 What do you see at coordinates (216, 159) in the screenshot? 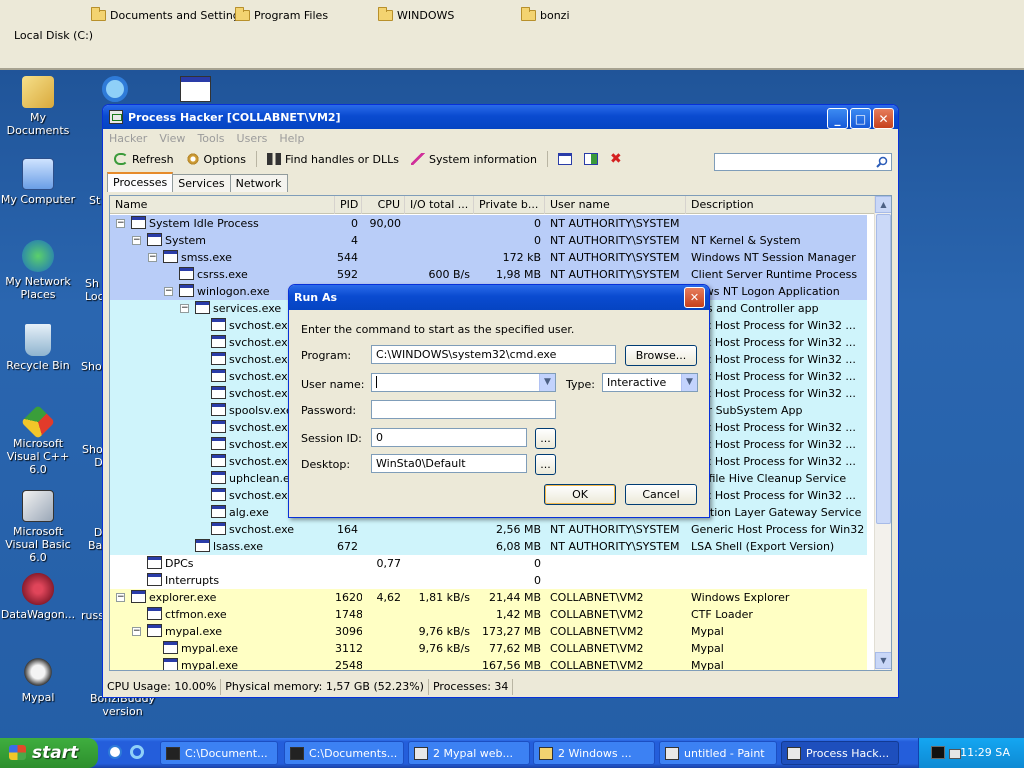
I see `options-button: Options` at bounding box center [216, 159].